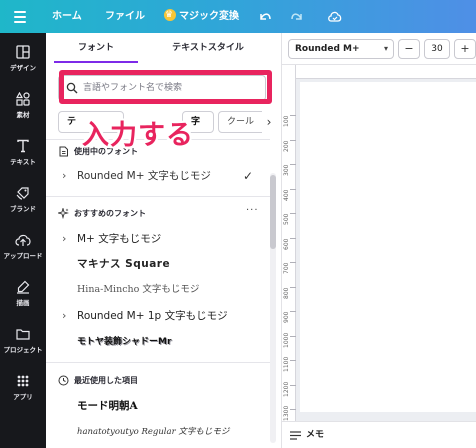 The height and width of the screenshot is (448, 476). I want to click on section-recommended-label: おすすめのフォント, so click(110, 213).